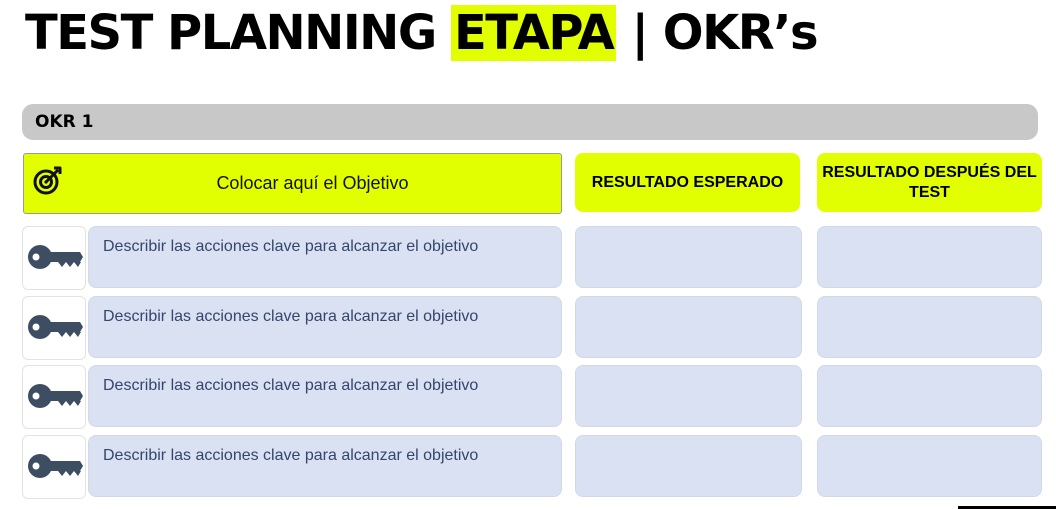 This screenshot has width=1056, height=509. Describe the element at coordinates (47, 180) in the screenshot. I see `target-icon` at that location.